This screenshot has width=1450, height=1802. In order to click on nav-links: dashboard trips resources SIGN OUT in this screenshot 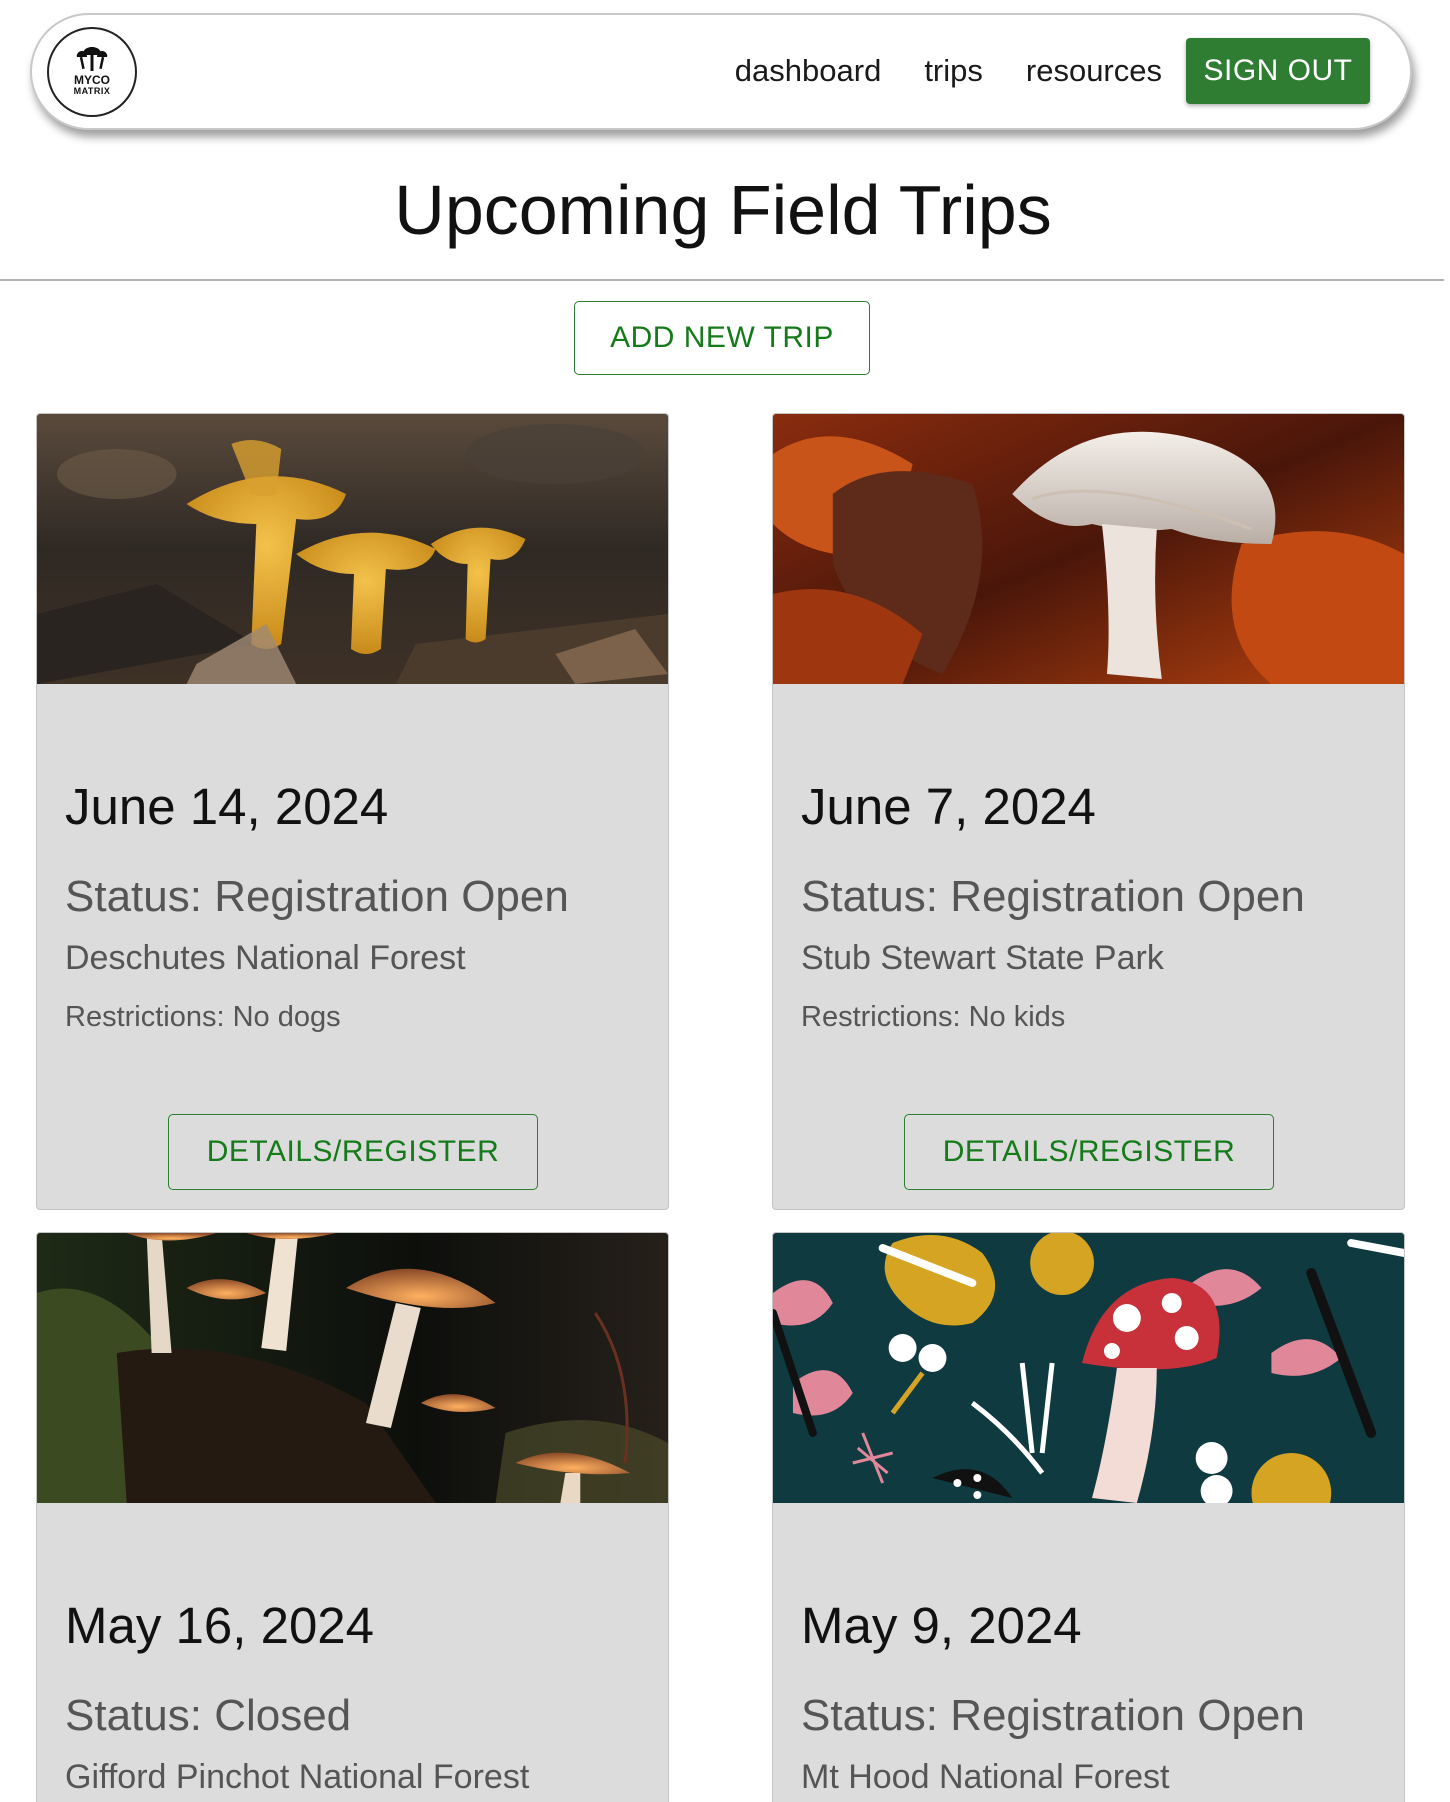, I will do `click(1031, 71)`.